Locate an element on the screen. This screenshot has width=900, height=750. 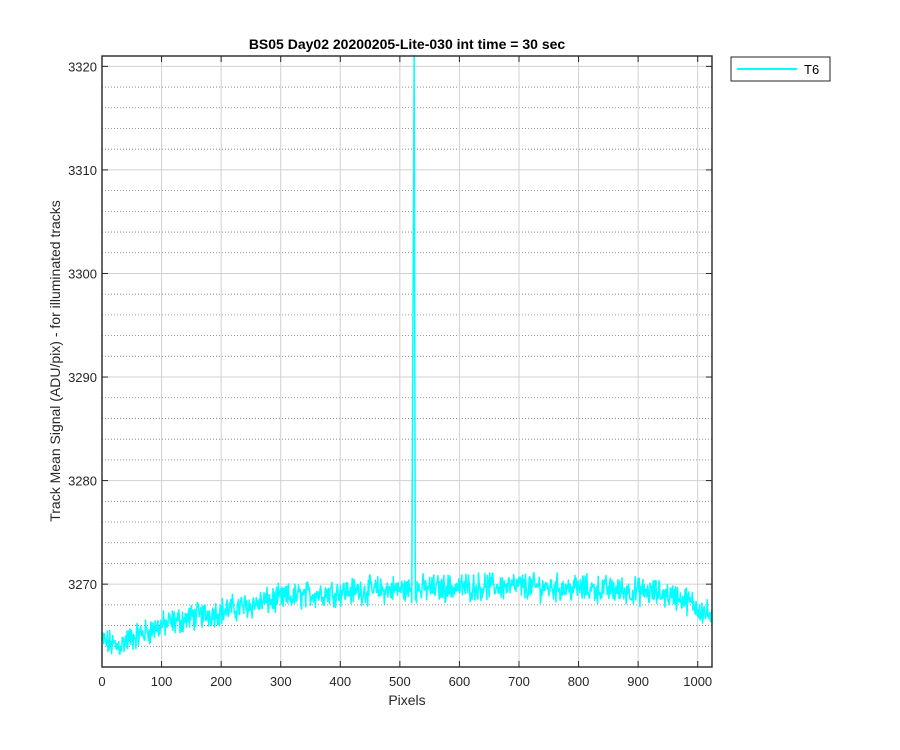
x-tick-label: 1000 is located at coordinates (697, 681).